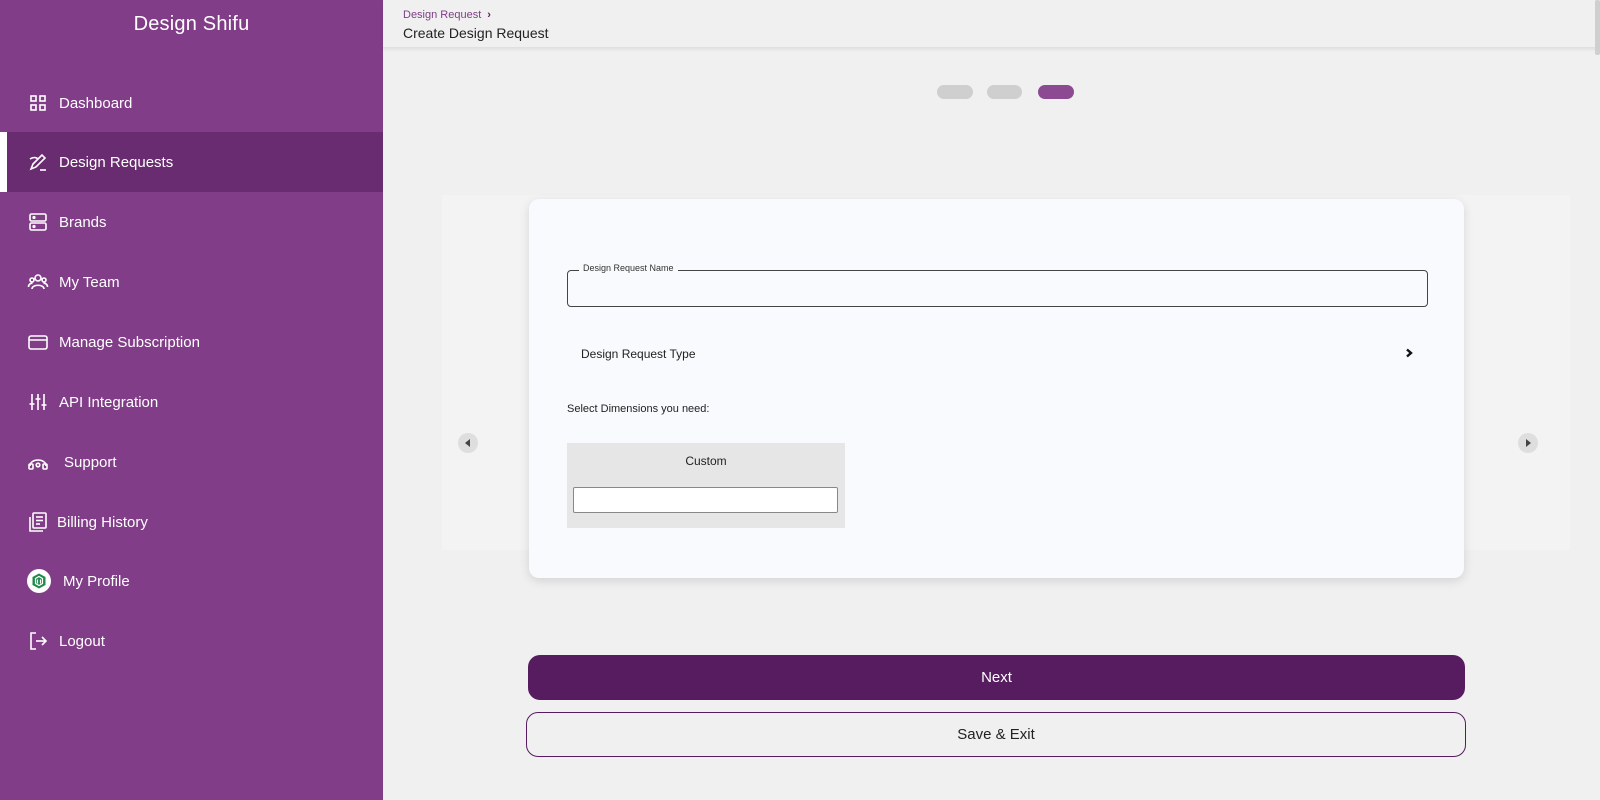  What do you see at coordinates (39, 581) in the screenshot?
I see `avatar` at bounding box center [39, 581].